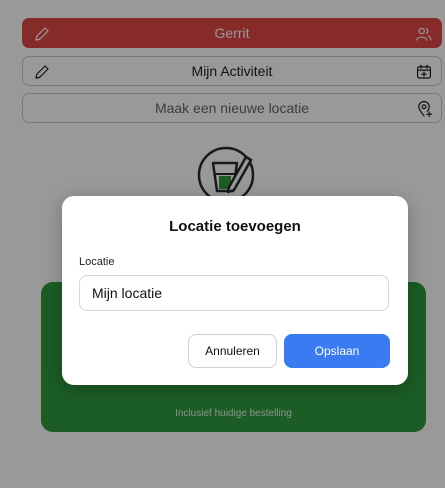 This screenshot has width=445, height=488. Describe the element at coordinates (97, 262) in the screenshot. I see `location-field-label: Locatie` at that location.